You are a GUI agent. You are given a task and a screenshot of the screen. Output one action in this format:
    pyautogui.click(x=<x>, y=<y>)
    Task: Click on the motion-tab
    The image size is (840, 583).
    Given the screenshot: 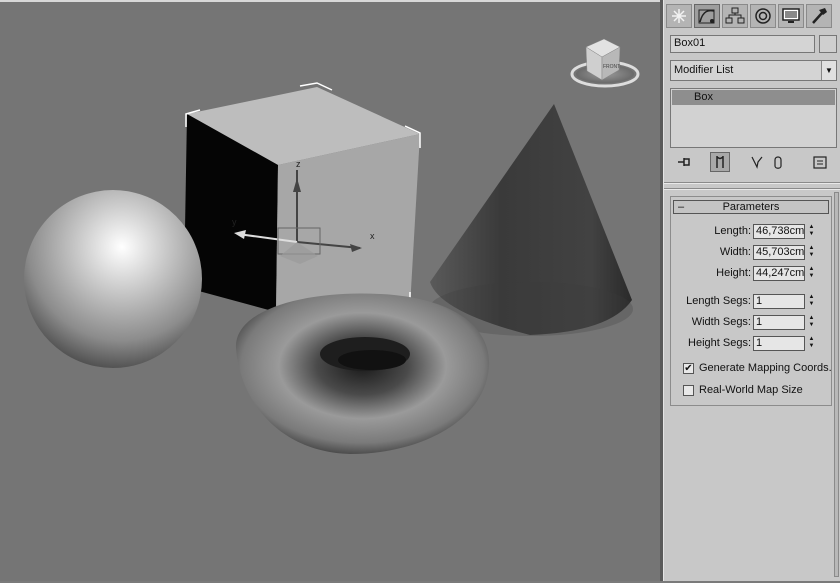 What is the action you would take?
    pyautogui.click(x=763, y=16)
    